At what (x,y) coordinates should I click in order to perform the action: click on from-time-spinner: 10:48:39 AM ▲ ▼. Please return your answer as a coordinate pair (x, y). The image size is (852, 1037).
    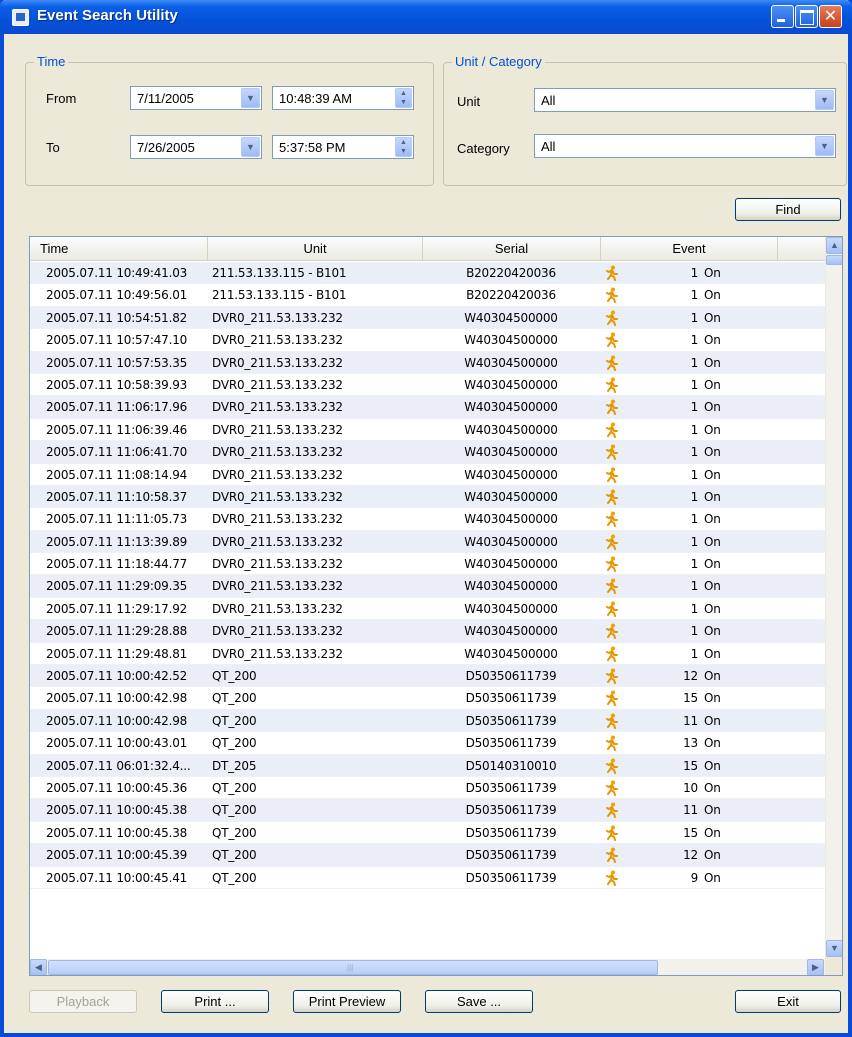
    Looking at the image, I should click on (343, 98).